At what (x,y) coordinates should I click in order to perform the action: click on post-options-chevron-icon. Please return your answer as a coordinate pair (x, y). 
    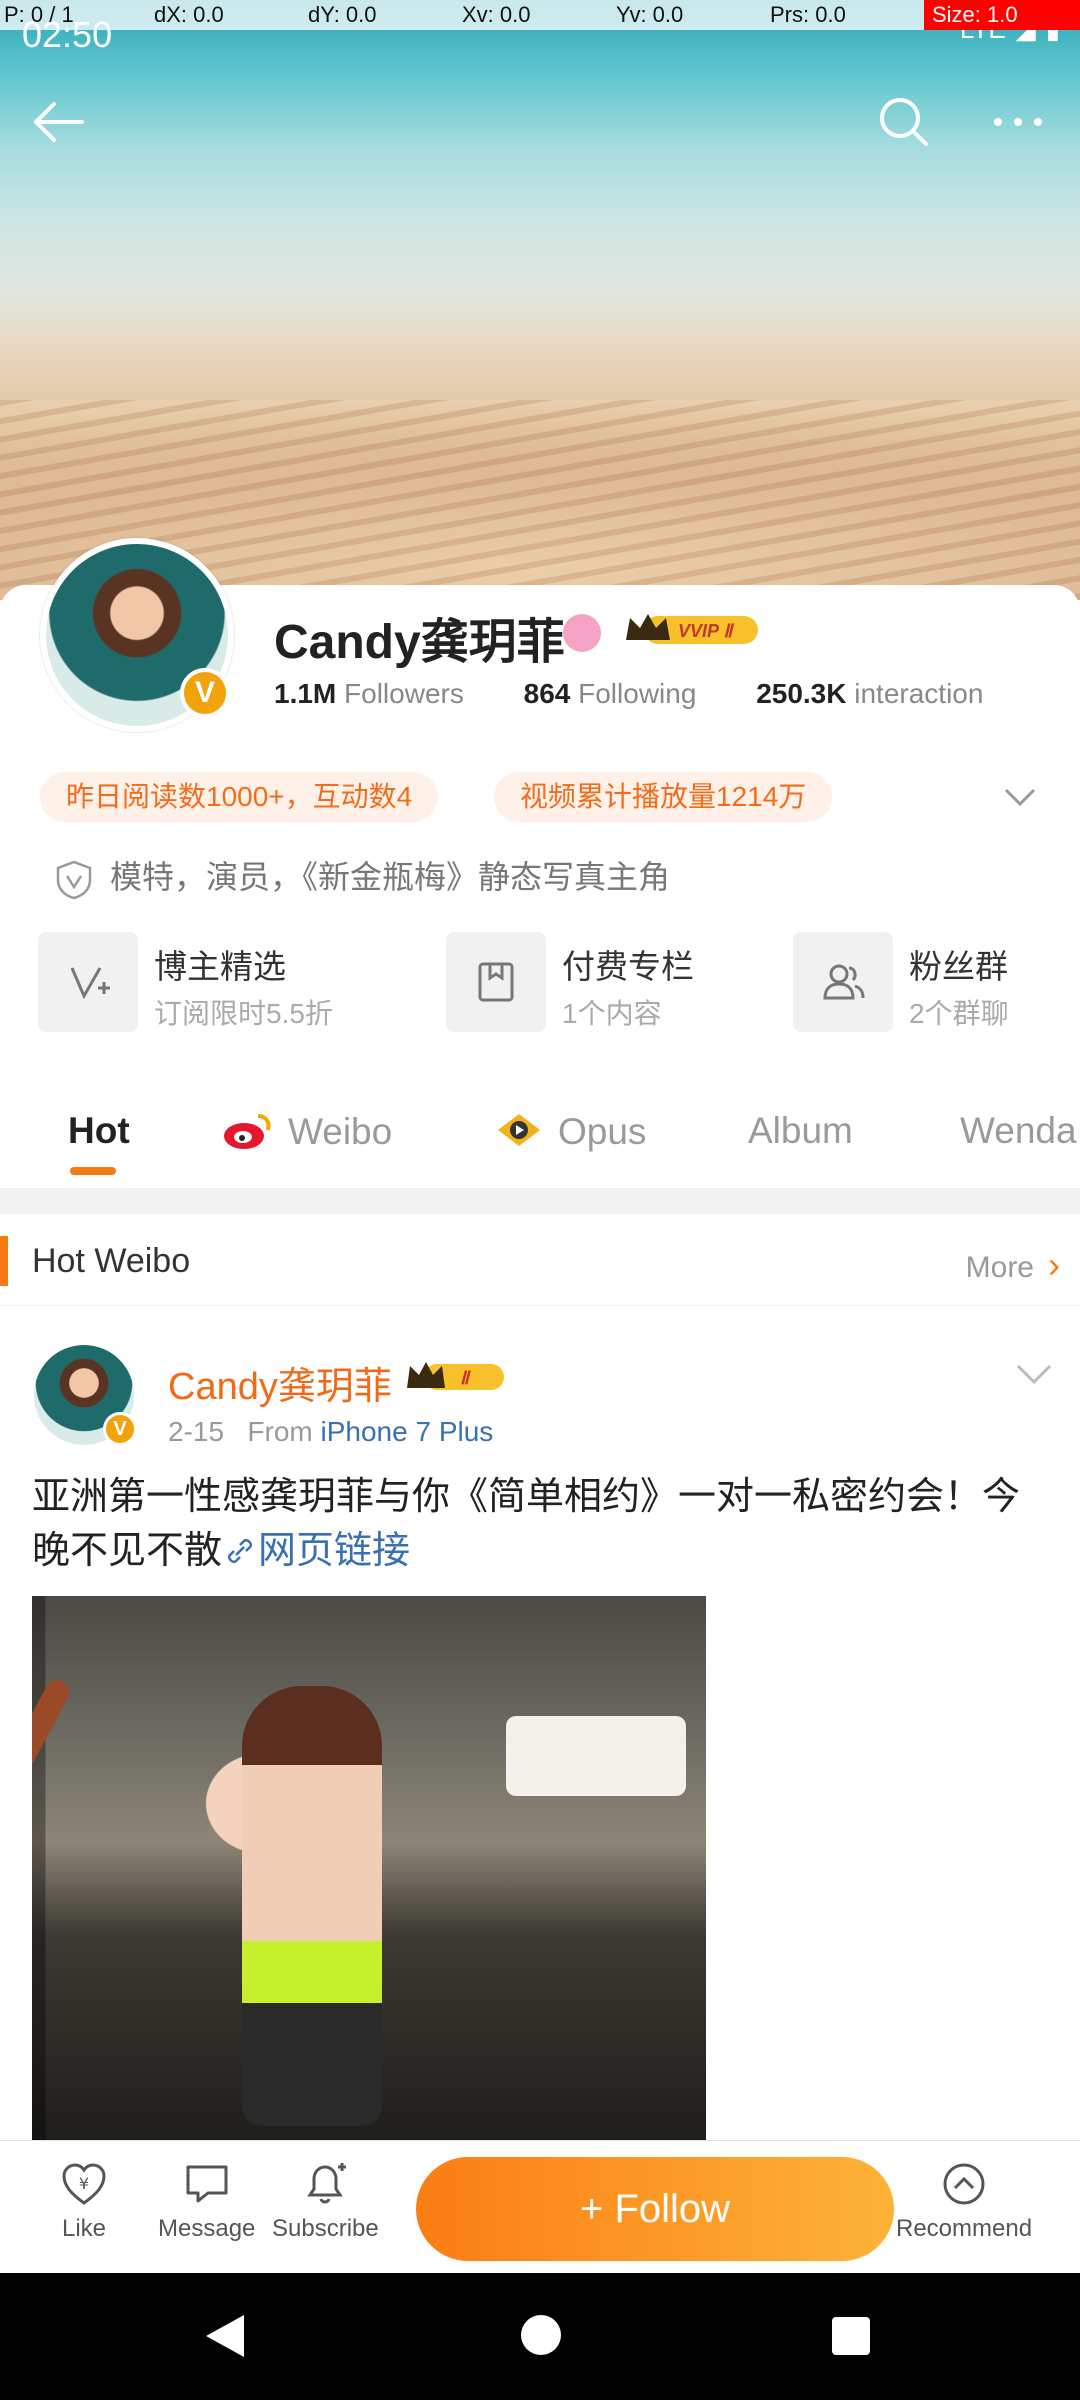
    Looking at the image, I should click on (1034, 1374).